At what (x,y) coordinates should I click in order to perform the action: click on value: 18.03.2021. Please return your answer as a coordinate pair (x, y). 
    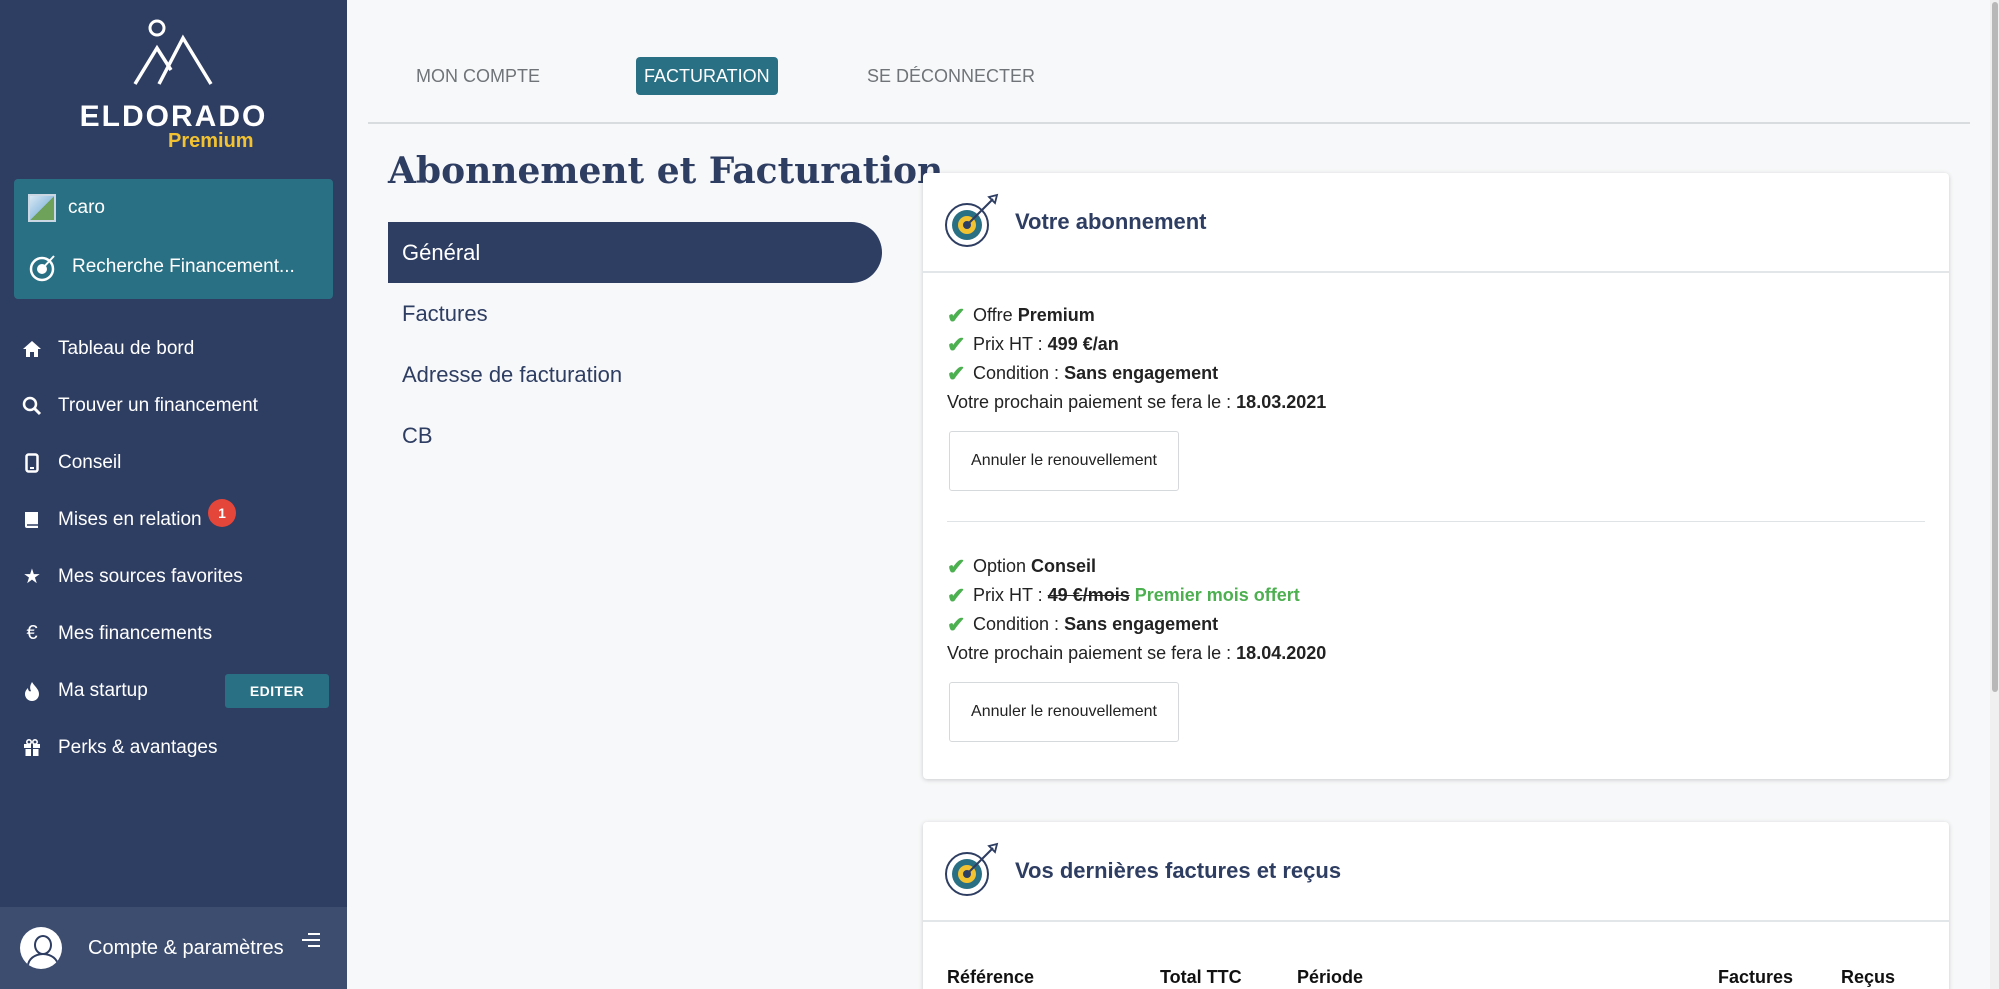
    Looking at the image, I should click on (1281, 402).